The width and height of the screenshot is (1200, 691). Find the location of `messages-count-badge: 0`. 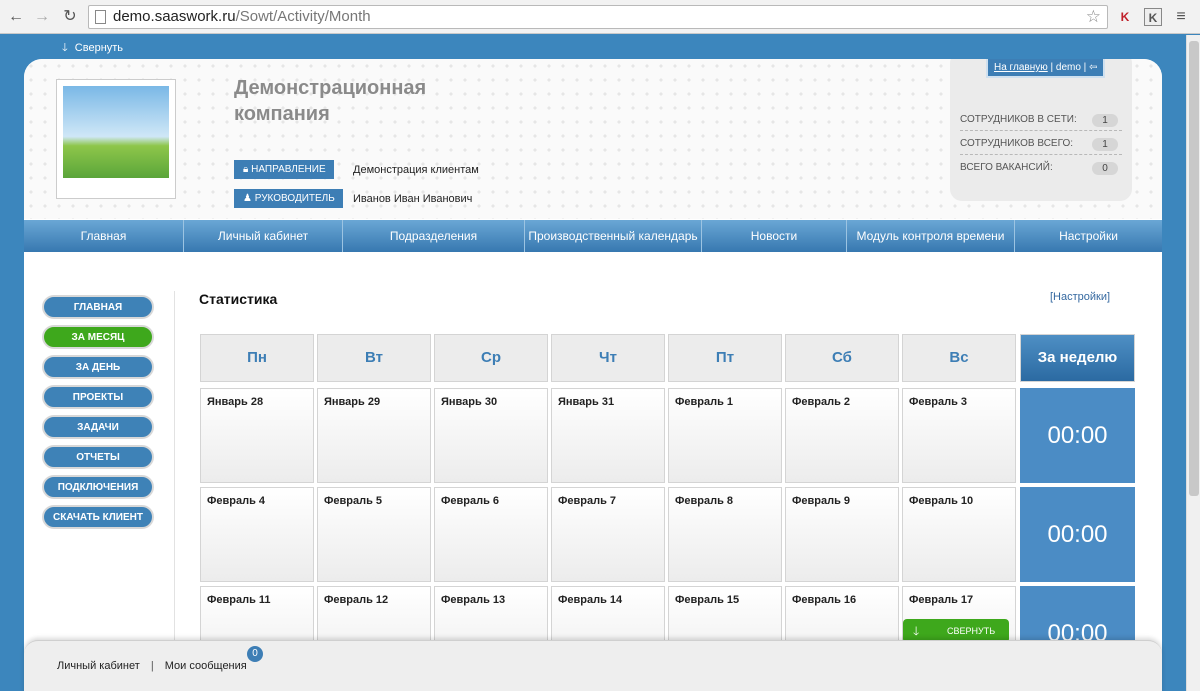

messages-count-badge: 0 is located at coordinates (255, 654).